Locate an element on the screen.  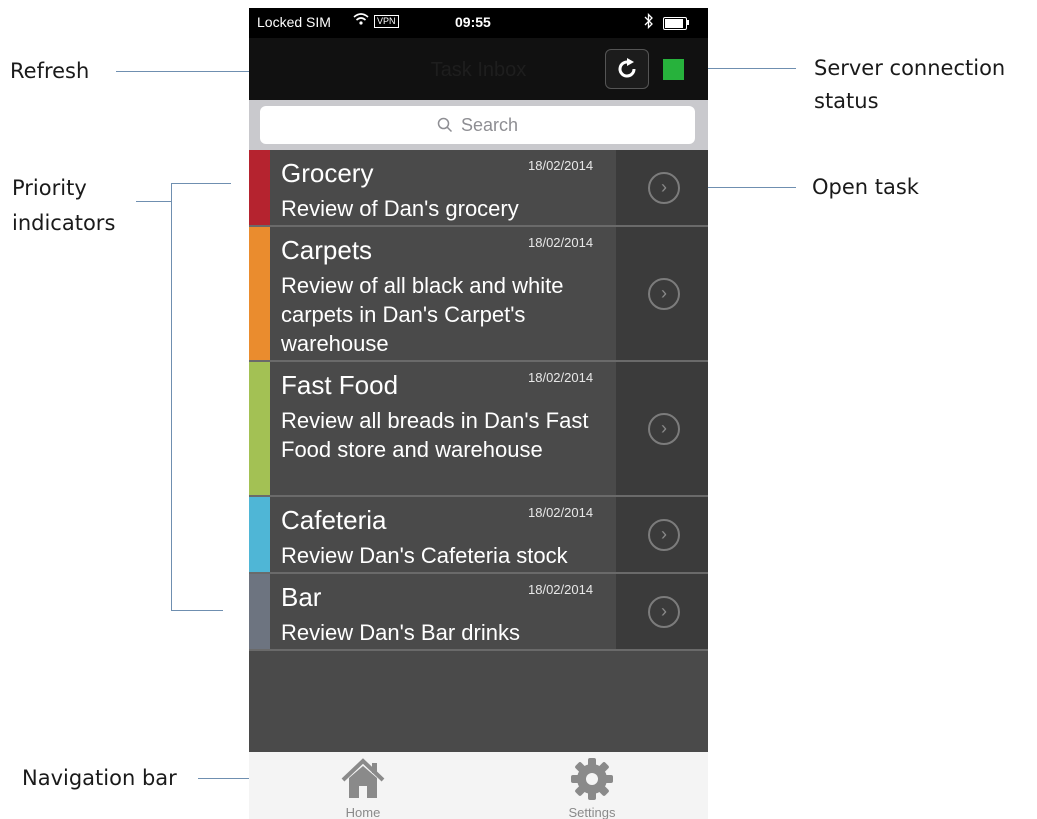
status-bar: Locked SIM VPN 09:55 is located at coordinates (478, 23).